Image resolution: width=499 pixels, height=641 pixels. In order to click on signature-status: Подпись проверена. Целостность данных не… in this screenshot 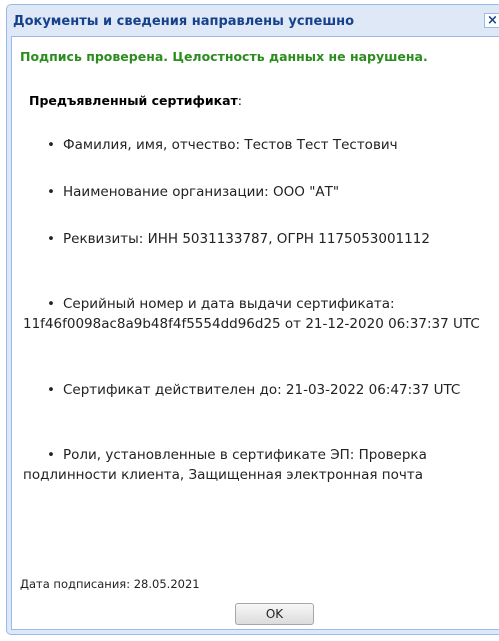, I will do `click(224, 56)`.